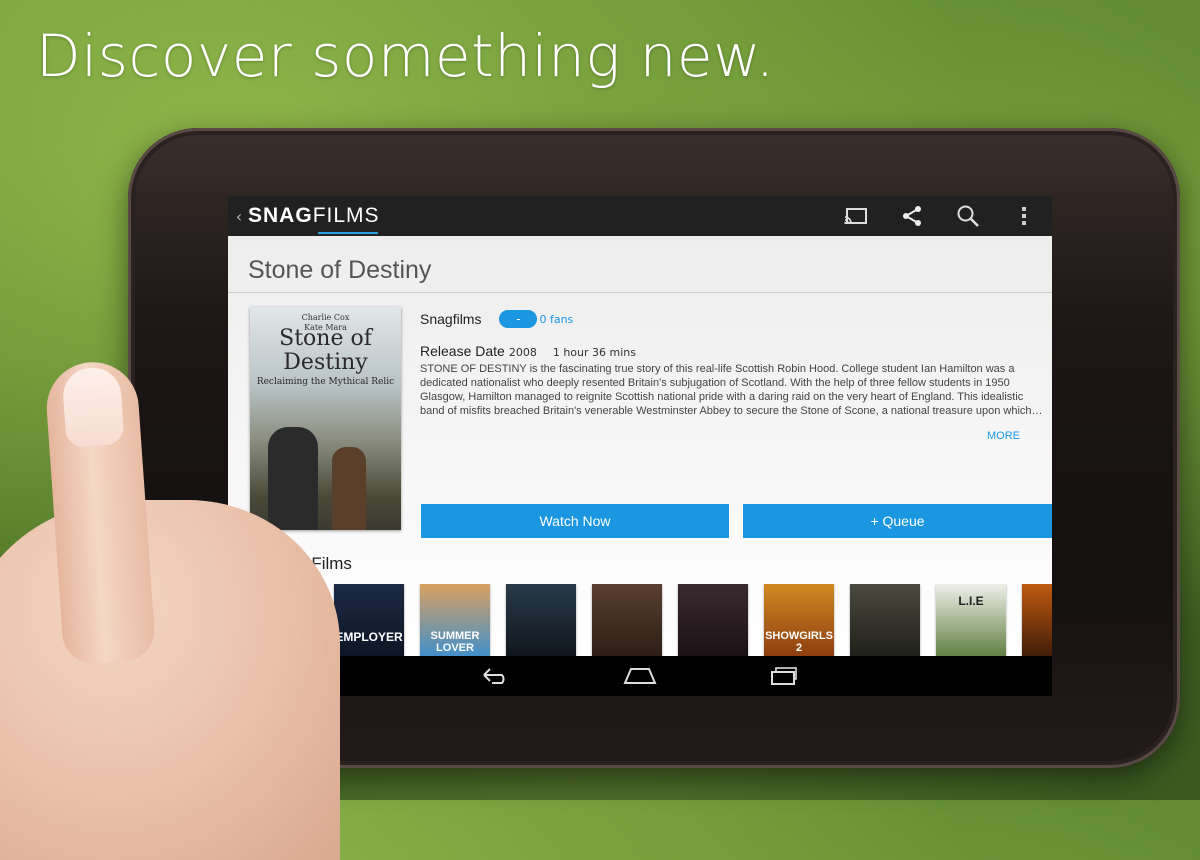 The width and height of the screenshot is (1200, 860). What do you see at coordinates (348, 233) in the screenshot?
I see `logo-underline` at bounding box center [348, 233].